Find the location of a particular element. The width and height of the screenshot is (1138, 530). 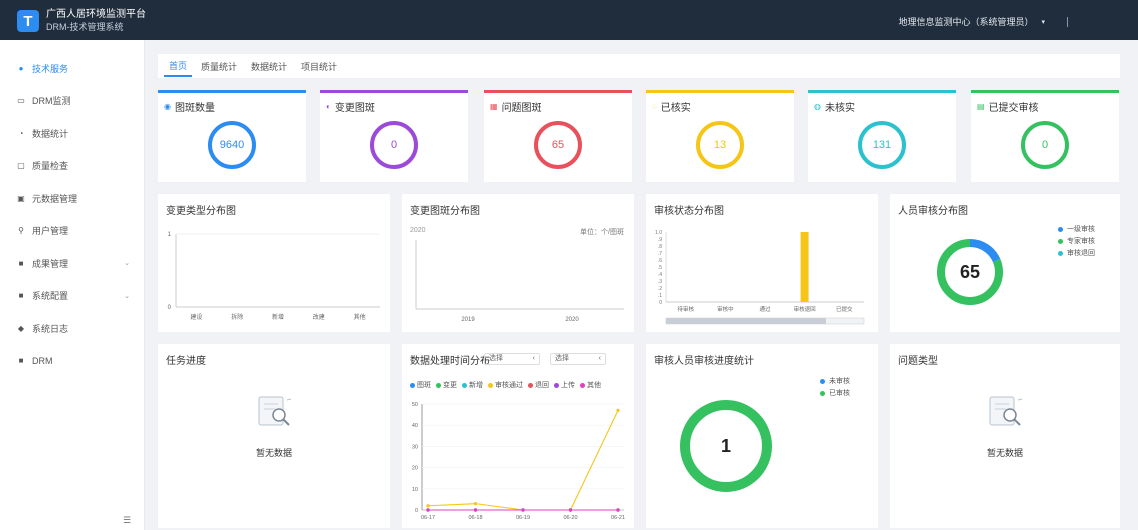

folder-icon: ■ is located at coordinates (21, 263).